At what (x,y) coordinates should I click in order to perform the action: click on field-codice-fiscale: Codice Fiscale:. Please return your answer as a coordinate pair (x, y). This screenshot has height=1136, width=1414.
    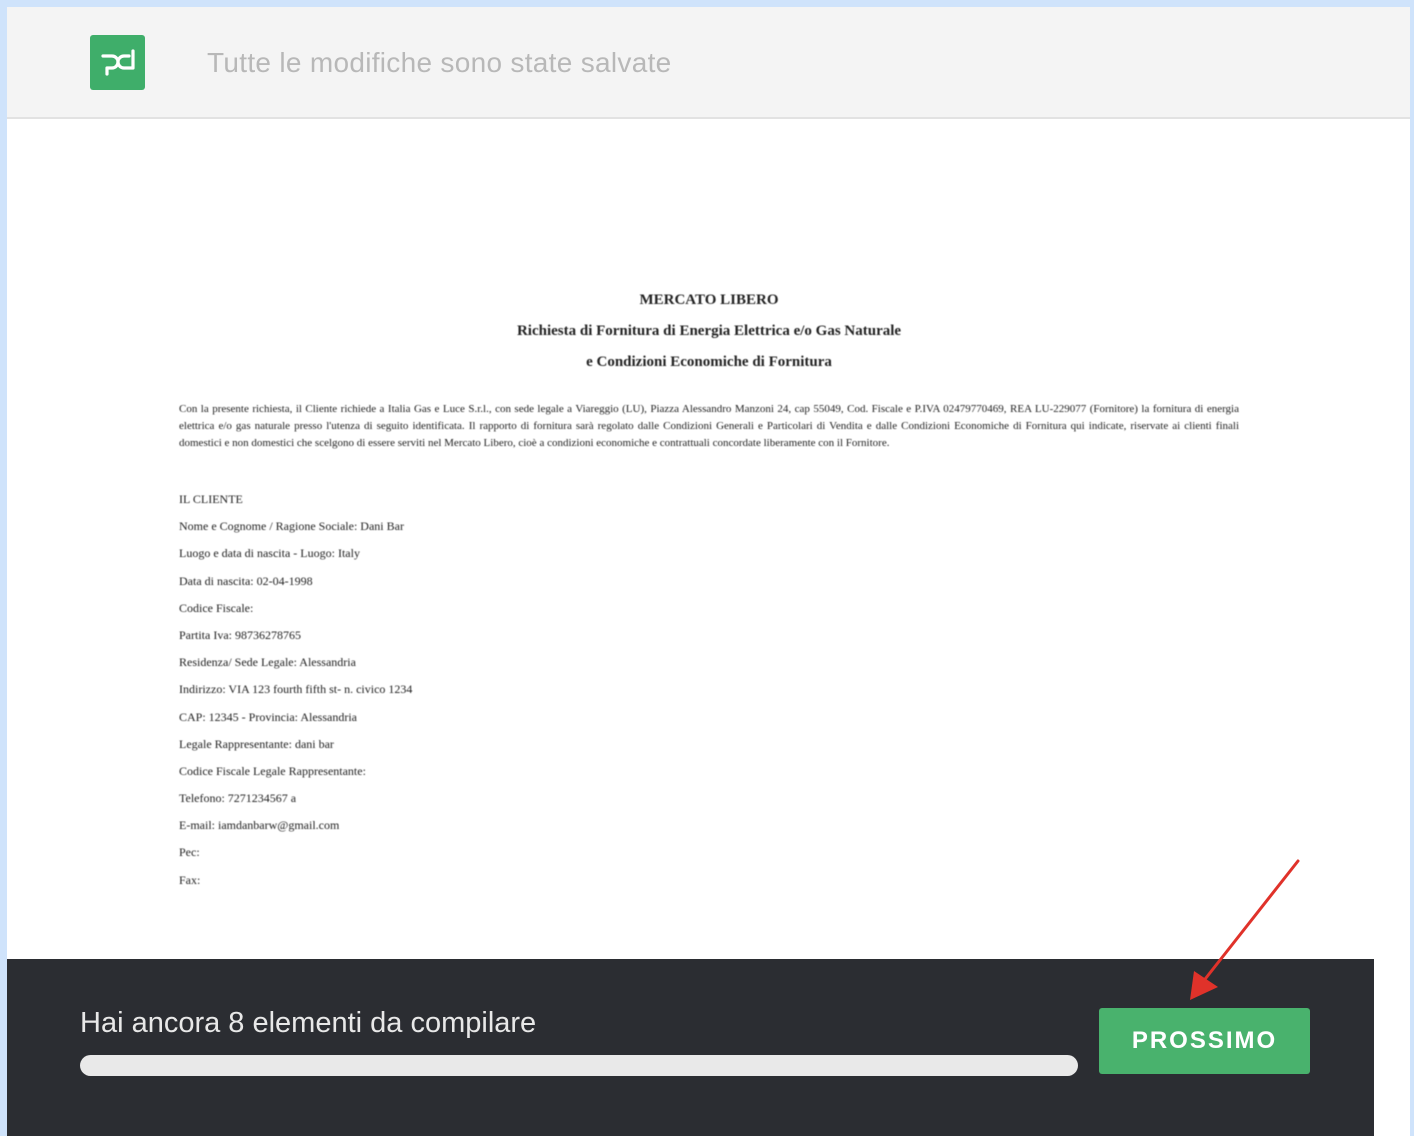
    Looking at the image, I should click on (709, 608).